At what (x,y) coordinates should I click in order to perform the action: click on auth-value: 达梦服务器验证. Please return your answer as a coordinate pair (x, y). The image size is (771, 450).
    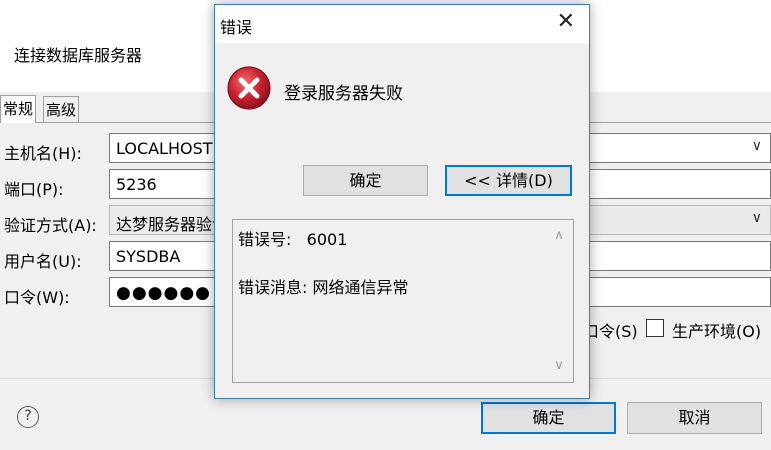
    Looking at the image, I should click on (172, 224).